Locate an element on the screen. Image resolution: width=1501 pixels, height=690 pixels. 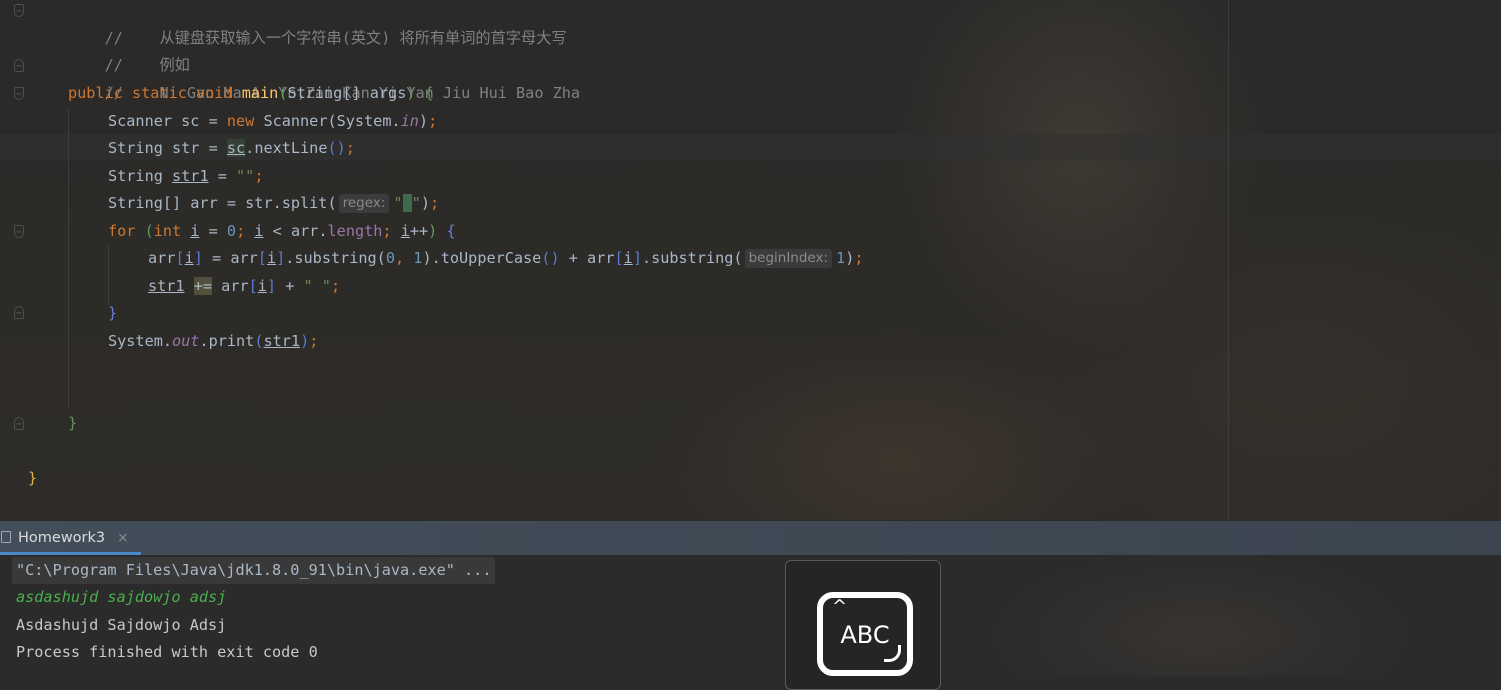
code-line-append: str1 += arr[i] + " "; is located at coordinates (244, 286).